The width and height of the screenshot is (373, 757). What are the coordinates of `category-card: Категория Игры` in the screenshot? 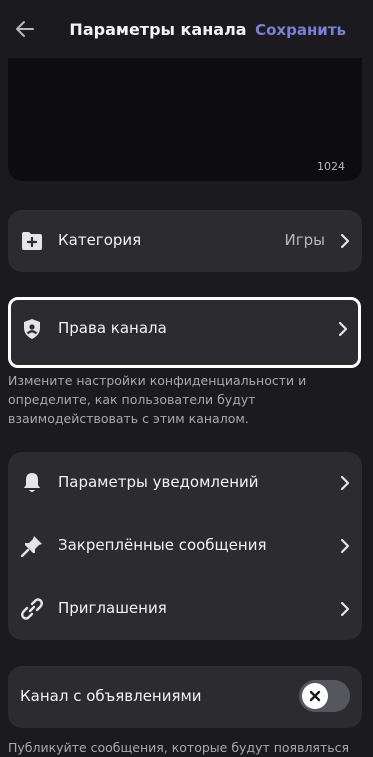 It's located at (185, 241).